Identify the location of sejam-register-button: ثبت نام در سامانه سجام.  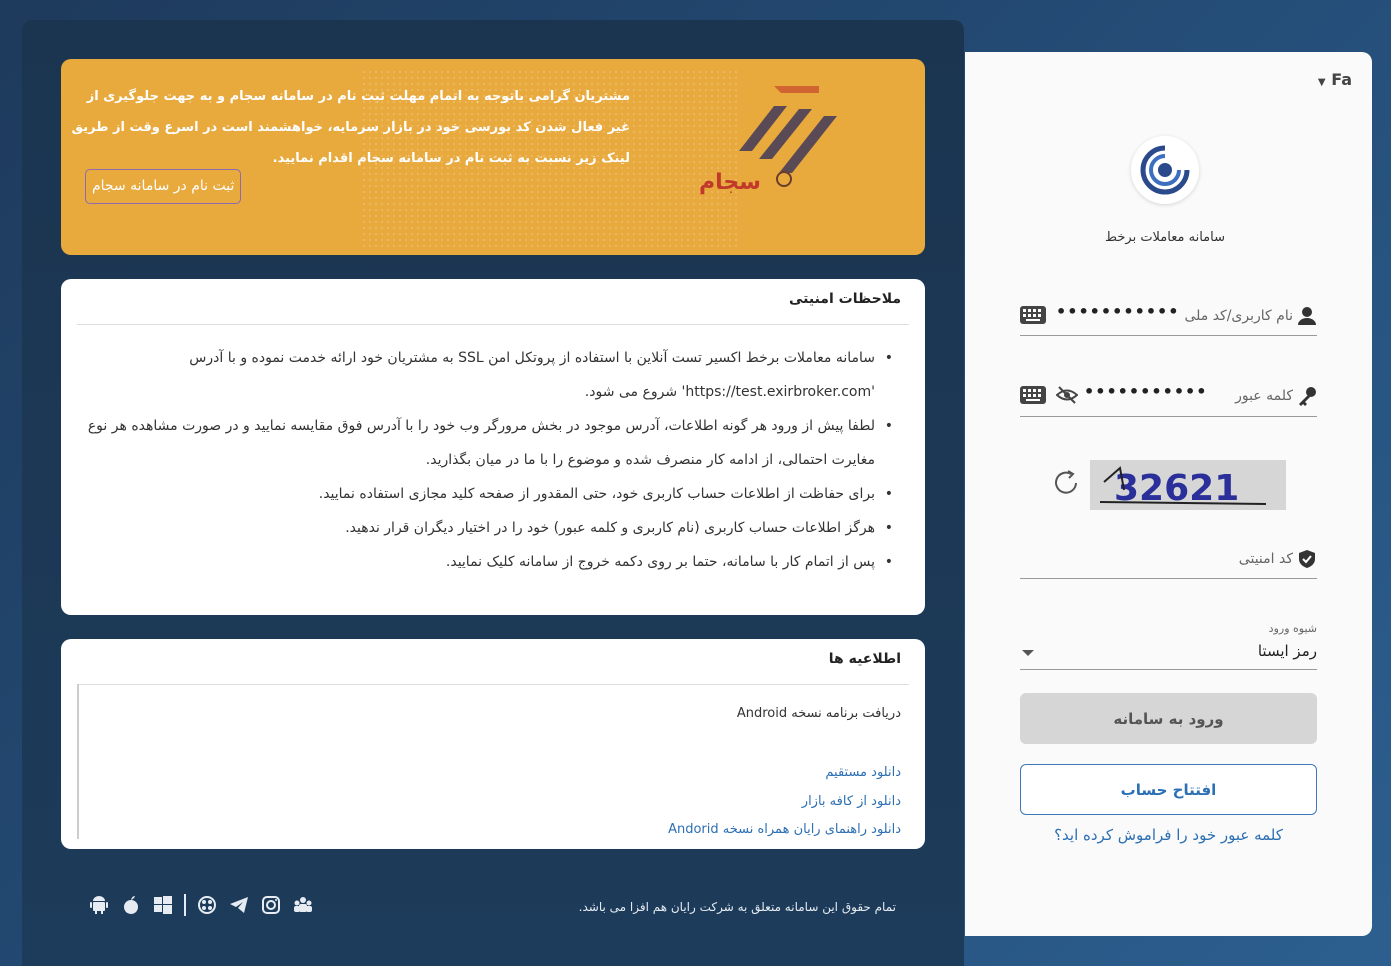
(163, 186).